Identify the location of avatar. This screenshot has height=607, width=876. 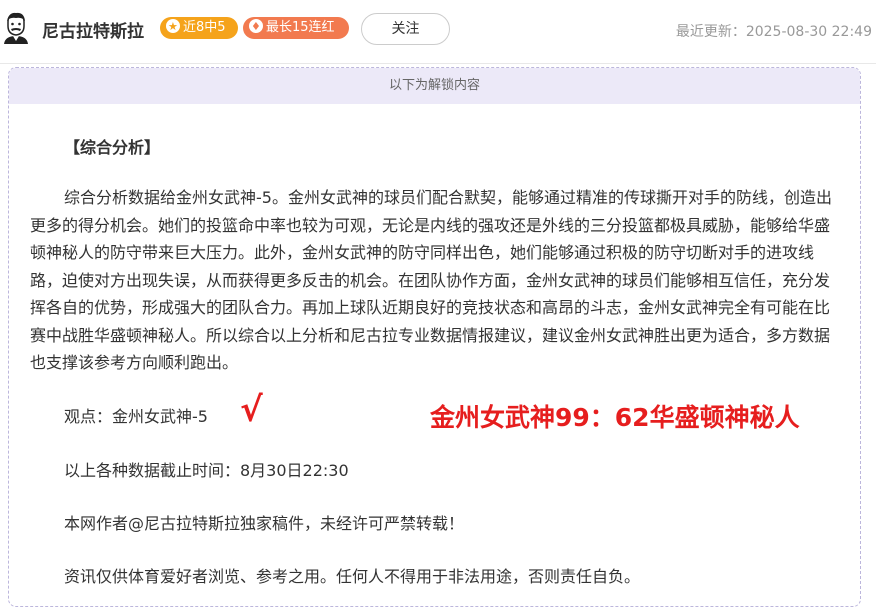
(16, 28).